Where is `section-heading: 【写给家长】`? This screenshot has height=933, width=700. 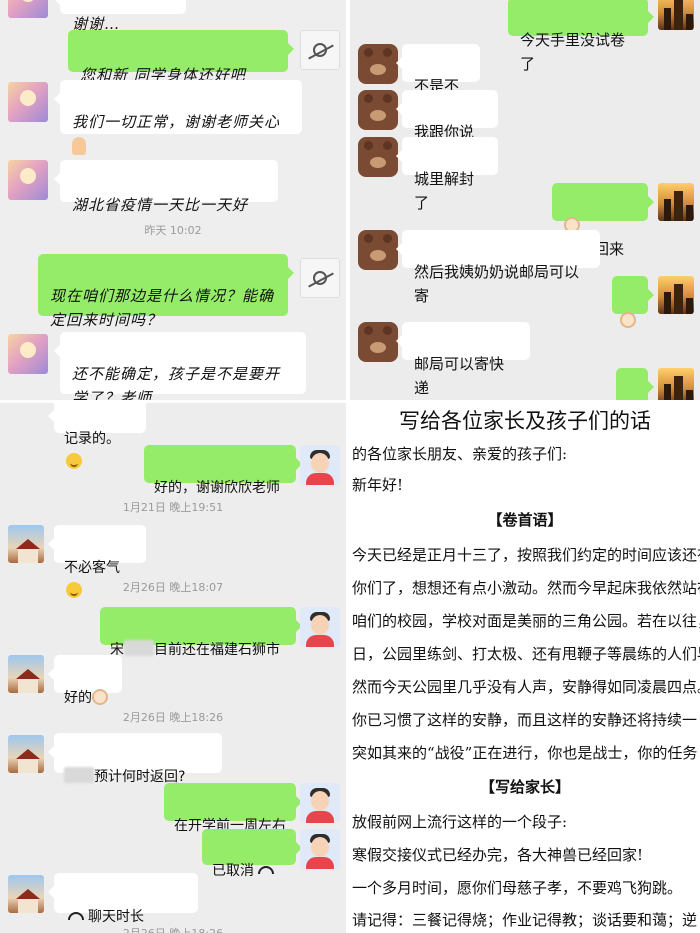 section-heading: 【写给家长】 is located at coordinates (524, 787).